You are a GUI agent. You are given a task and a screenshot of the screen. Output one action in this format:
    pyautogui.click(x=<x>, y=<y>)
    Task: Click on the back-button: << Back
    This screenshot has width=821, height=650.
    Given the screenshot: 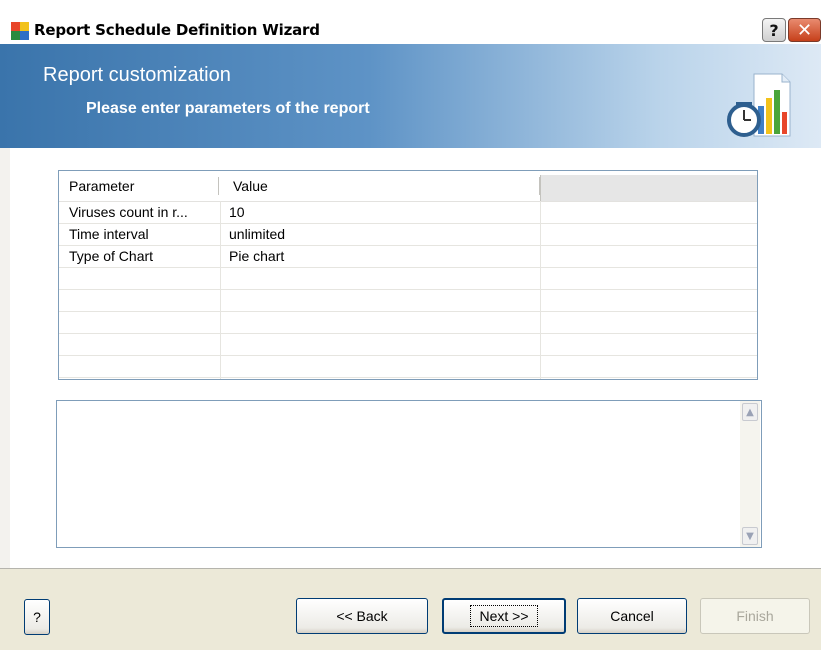 What is the action you would take?
    pyautogui.click(x=362, y=616)
    